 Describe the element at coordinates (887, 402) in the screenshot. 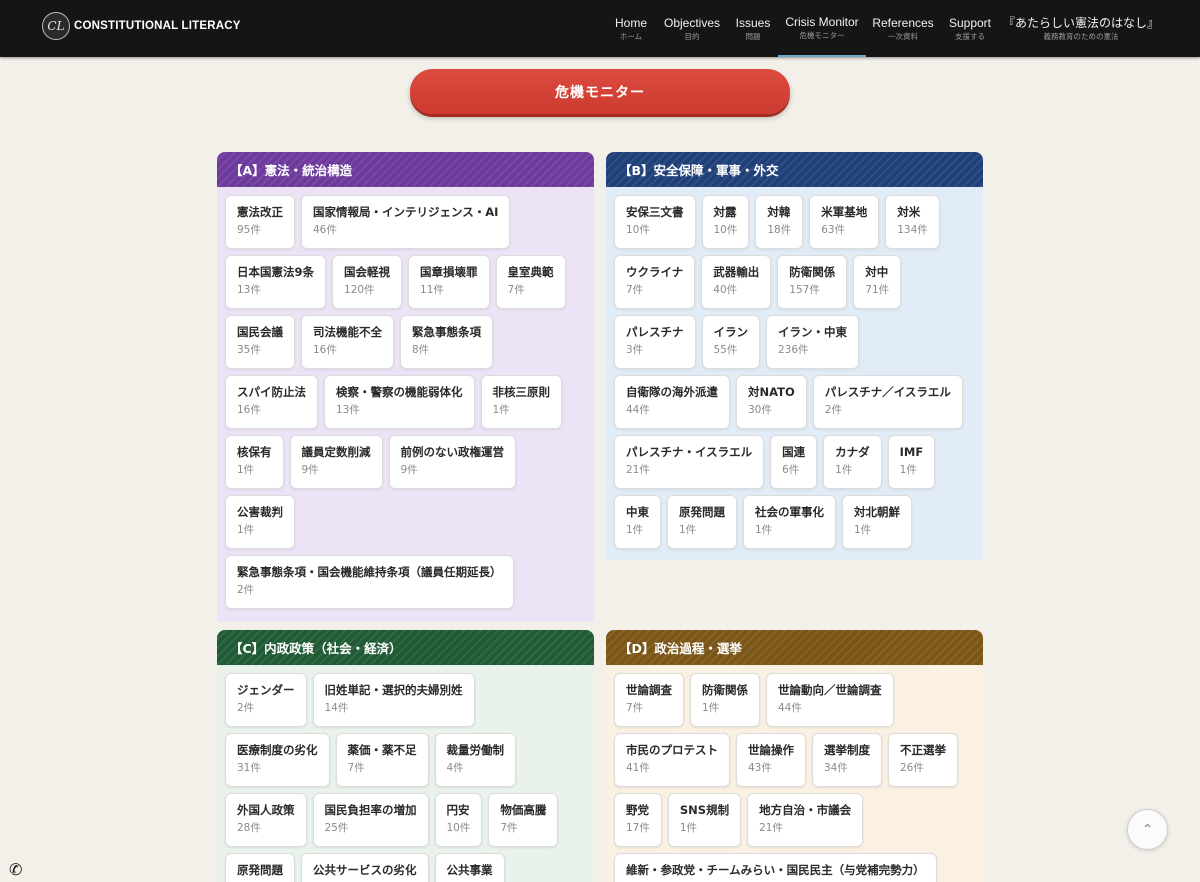

I see `topic-tag: パレスチナ／イスラエル 2件` at that location.